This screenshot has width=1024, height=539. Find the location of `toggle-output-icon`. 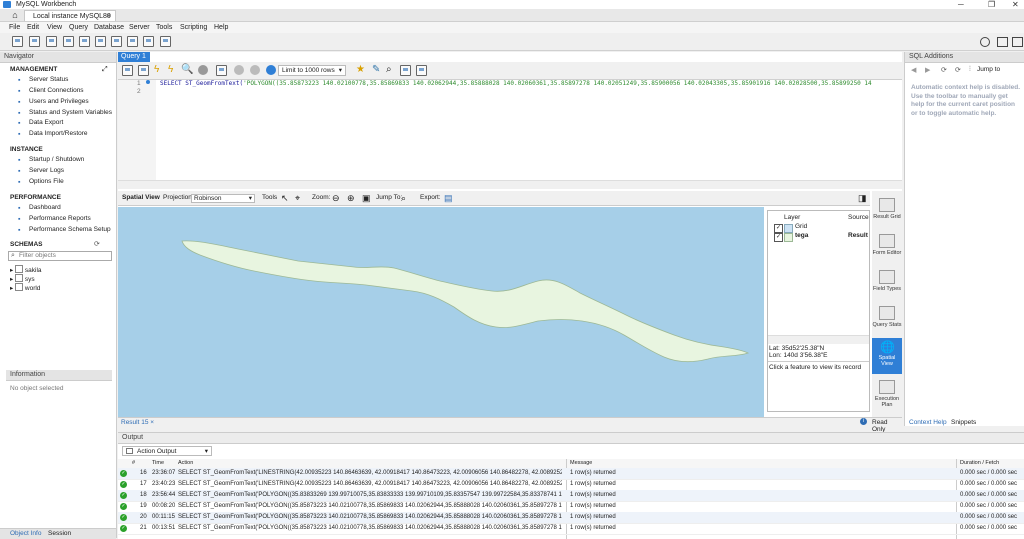

toggle-output-icon is located at coordinates (1017, 42).